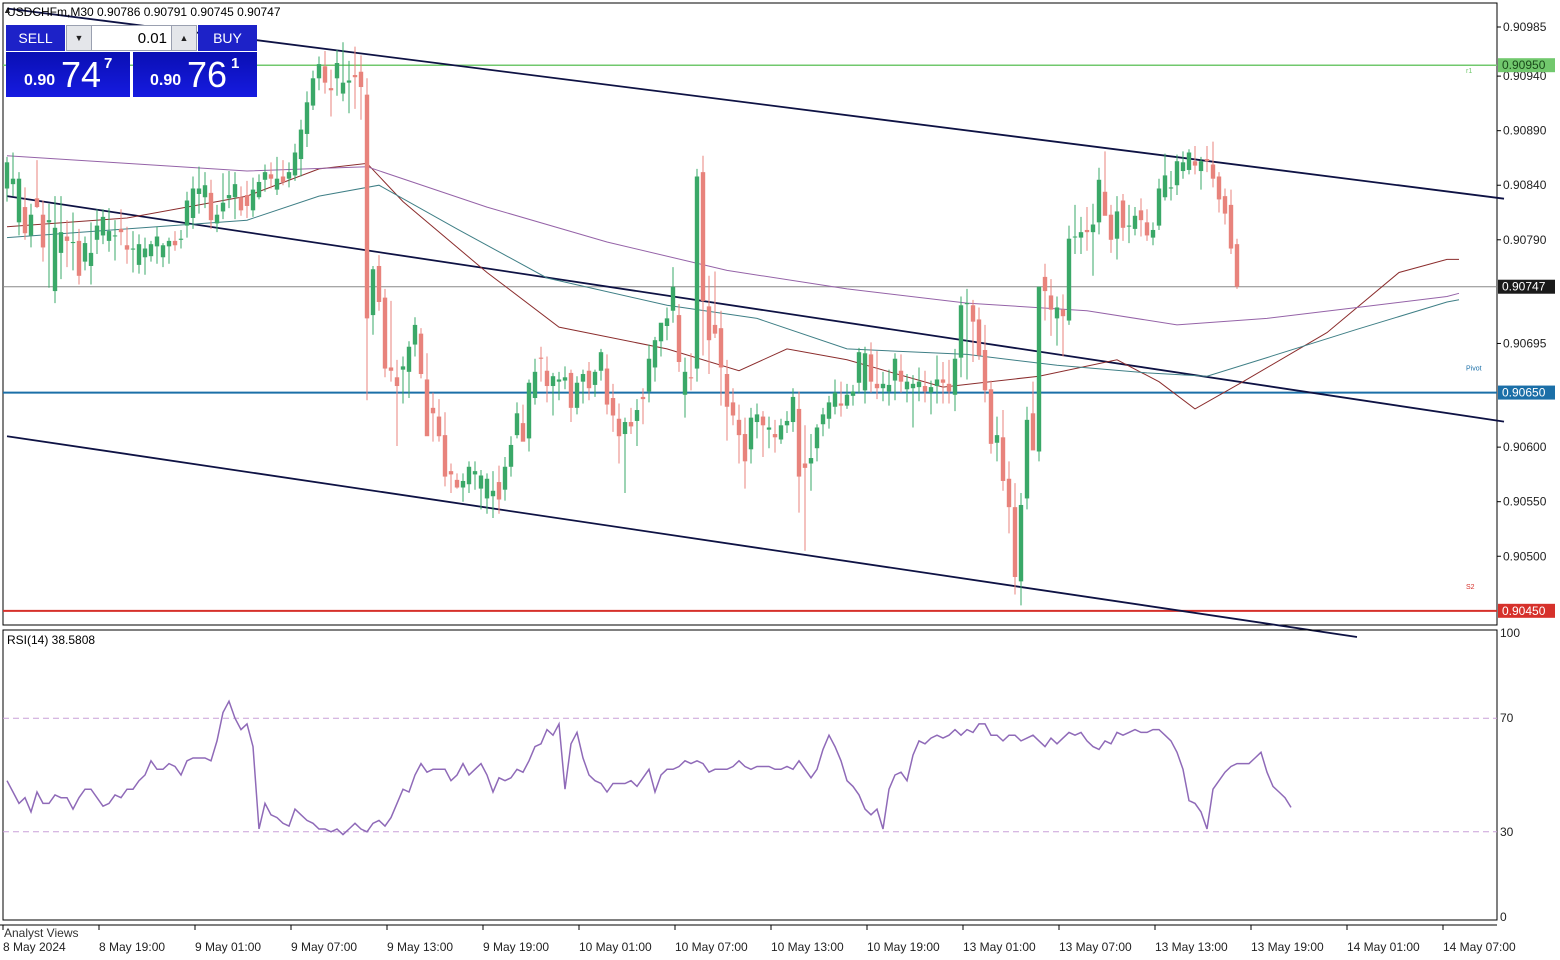  Describe the element at coordinates (81, 74) in the screenshot. I see `sell-price-big: 74` at that location.